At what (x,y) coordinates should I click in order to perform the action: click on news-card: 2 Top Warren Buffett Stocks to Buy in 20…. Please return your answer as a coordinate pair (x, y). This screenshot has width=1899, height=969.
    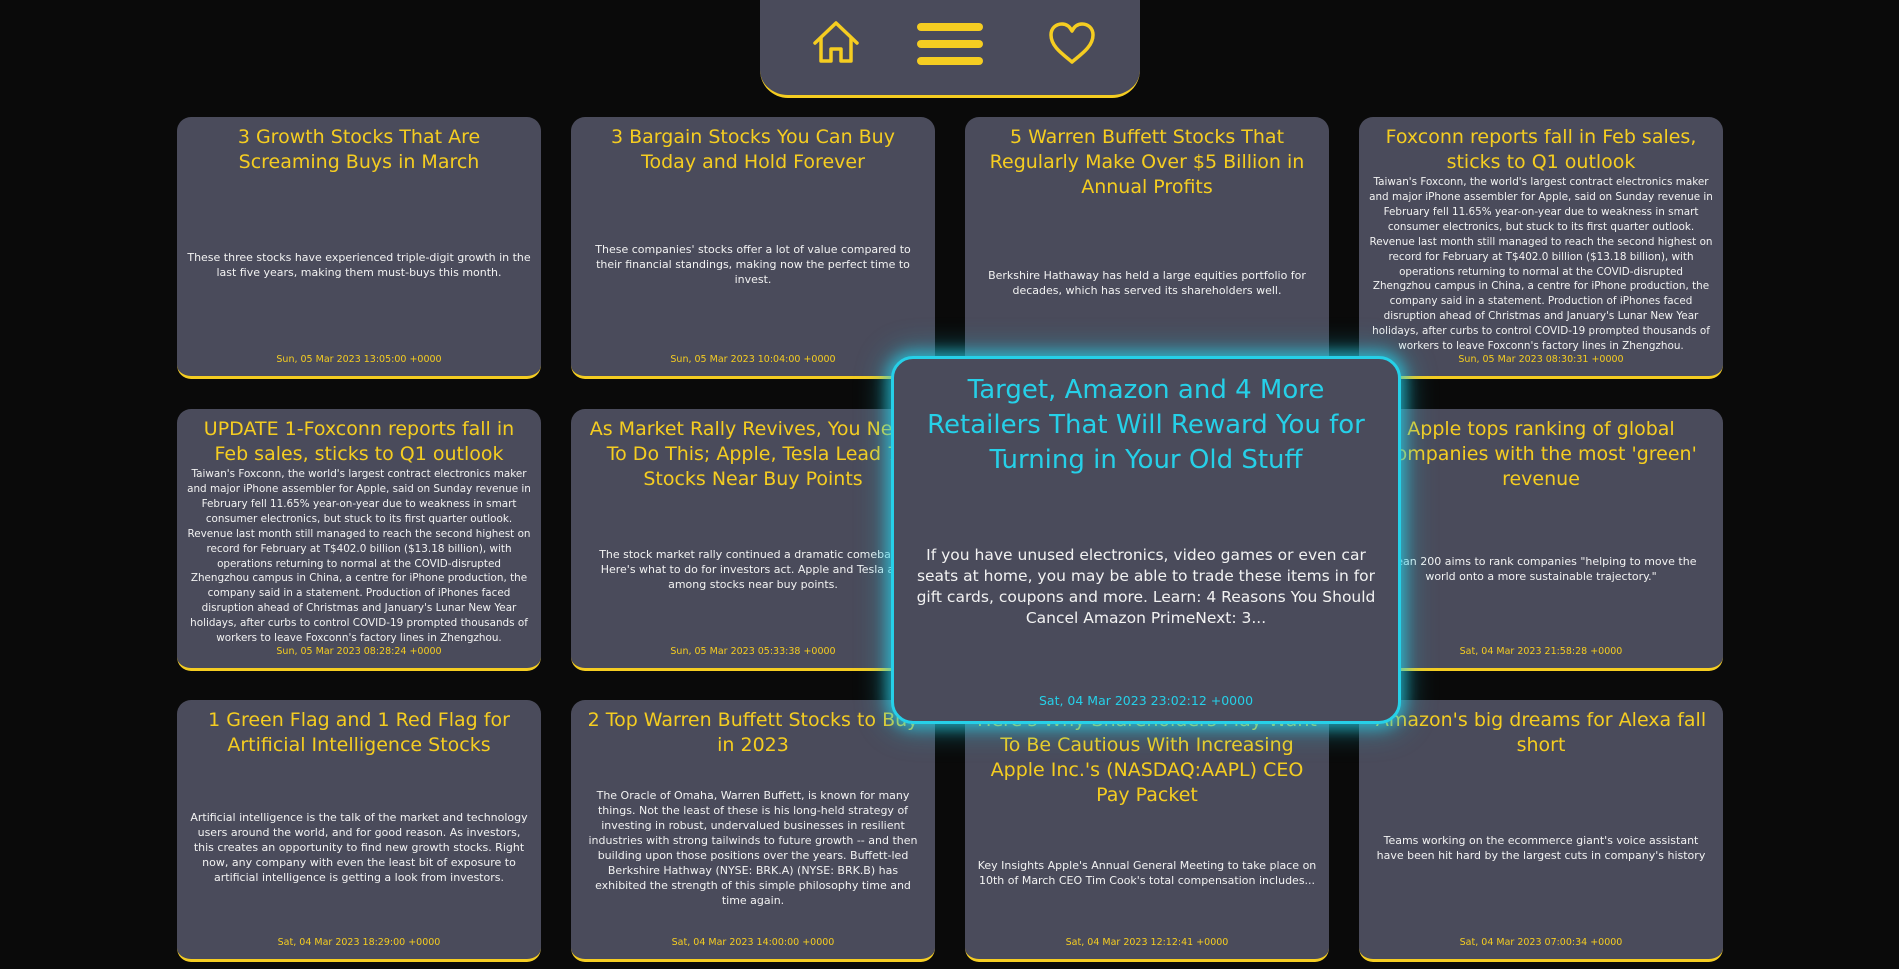
    Looking at the image, I should click on (753, 831).